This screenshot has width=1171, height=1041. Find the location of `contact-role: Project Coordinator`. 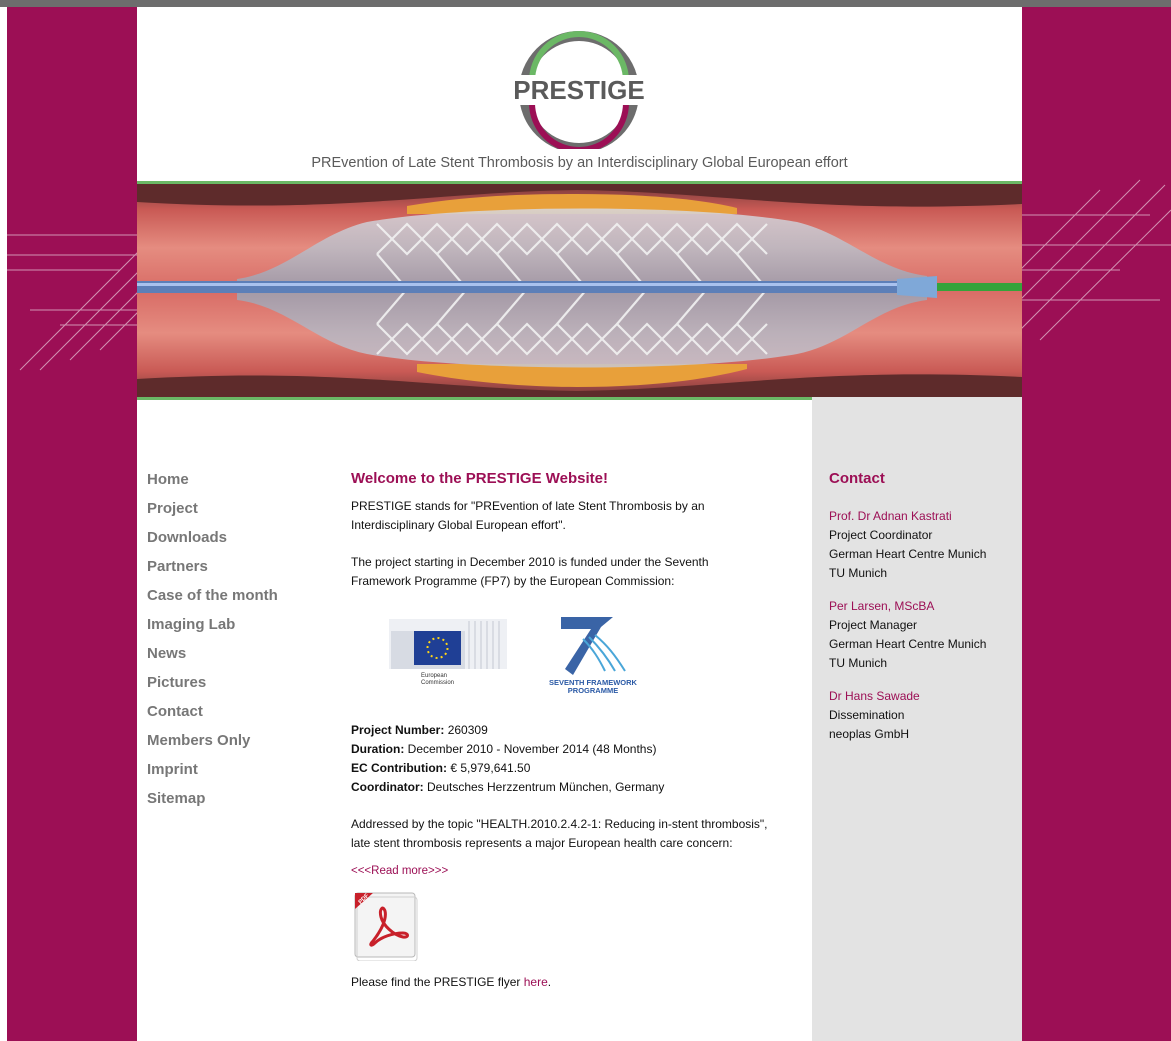

contact-role: Project Coordinator is located at coordinates (881, 535).